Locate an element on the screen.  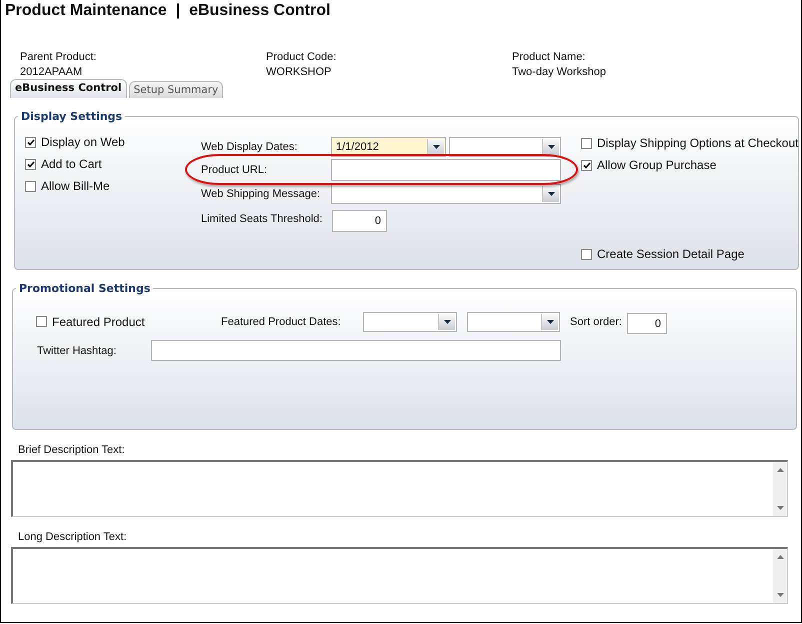
section-title: Display Settings is located at coordinates (72, 116).